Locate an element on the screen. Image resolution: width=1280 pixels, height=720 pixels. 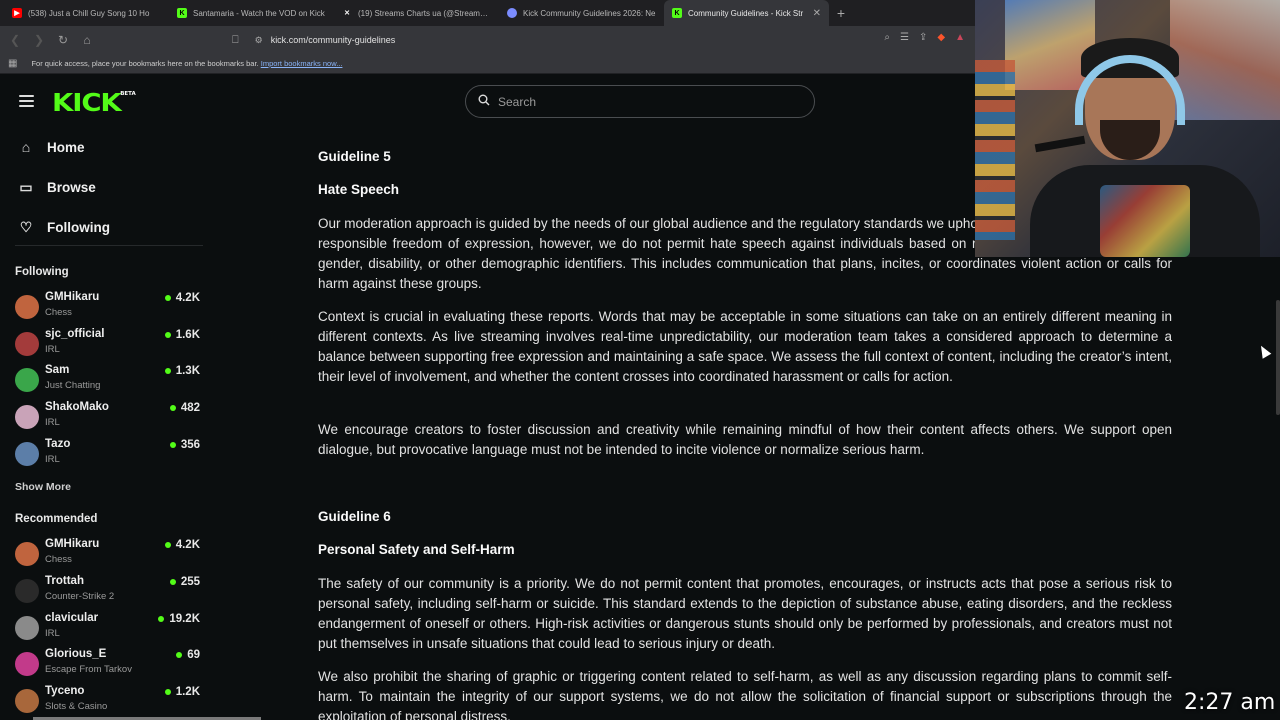
channel-name: Tazo is located at coordinates (58, 444).